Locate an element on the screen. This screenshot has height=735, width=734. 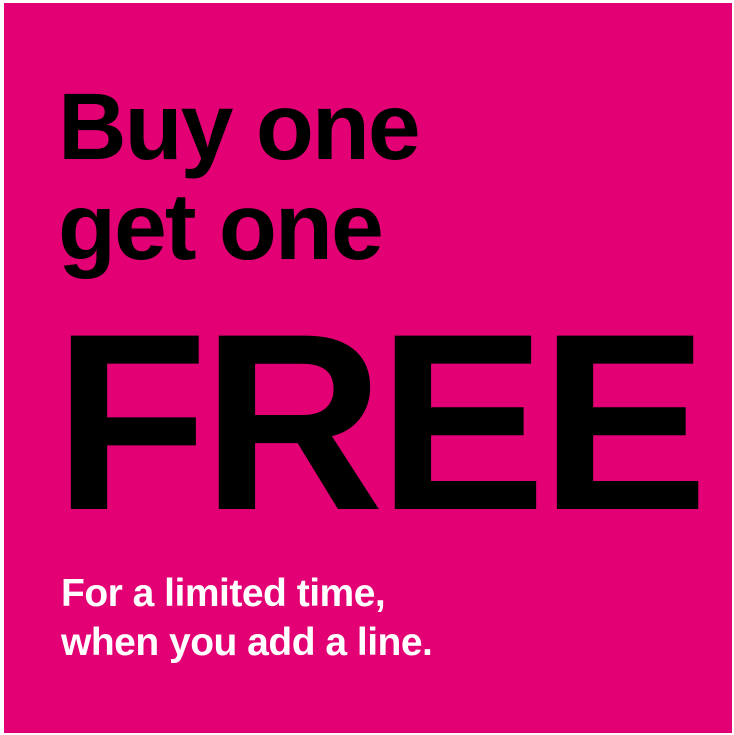
headline: Buy one get one is located at coordinates (239, 177).